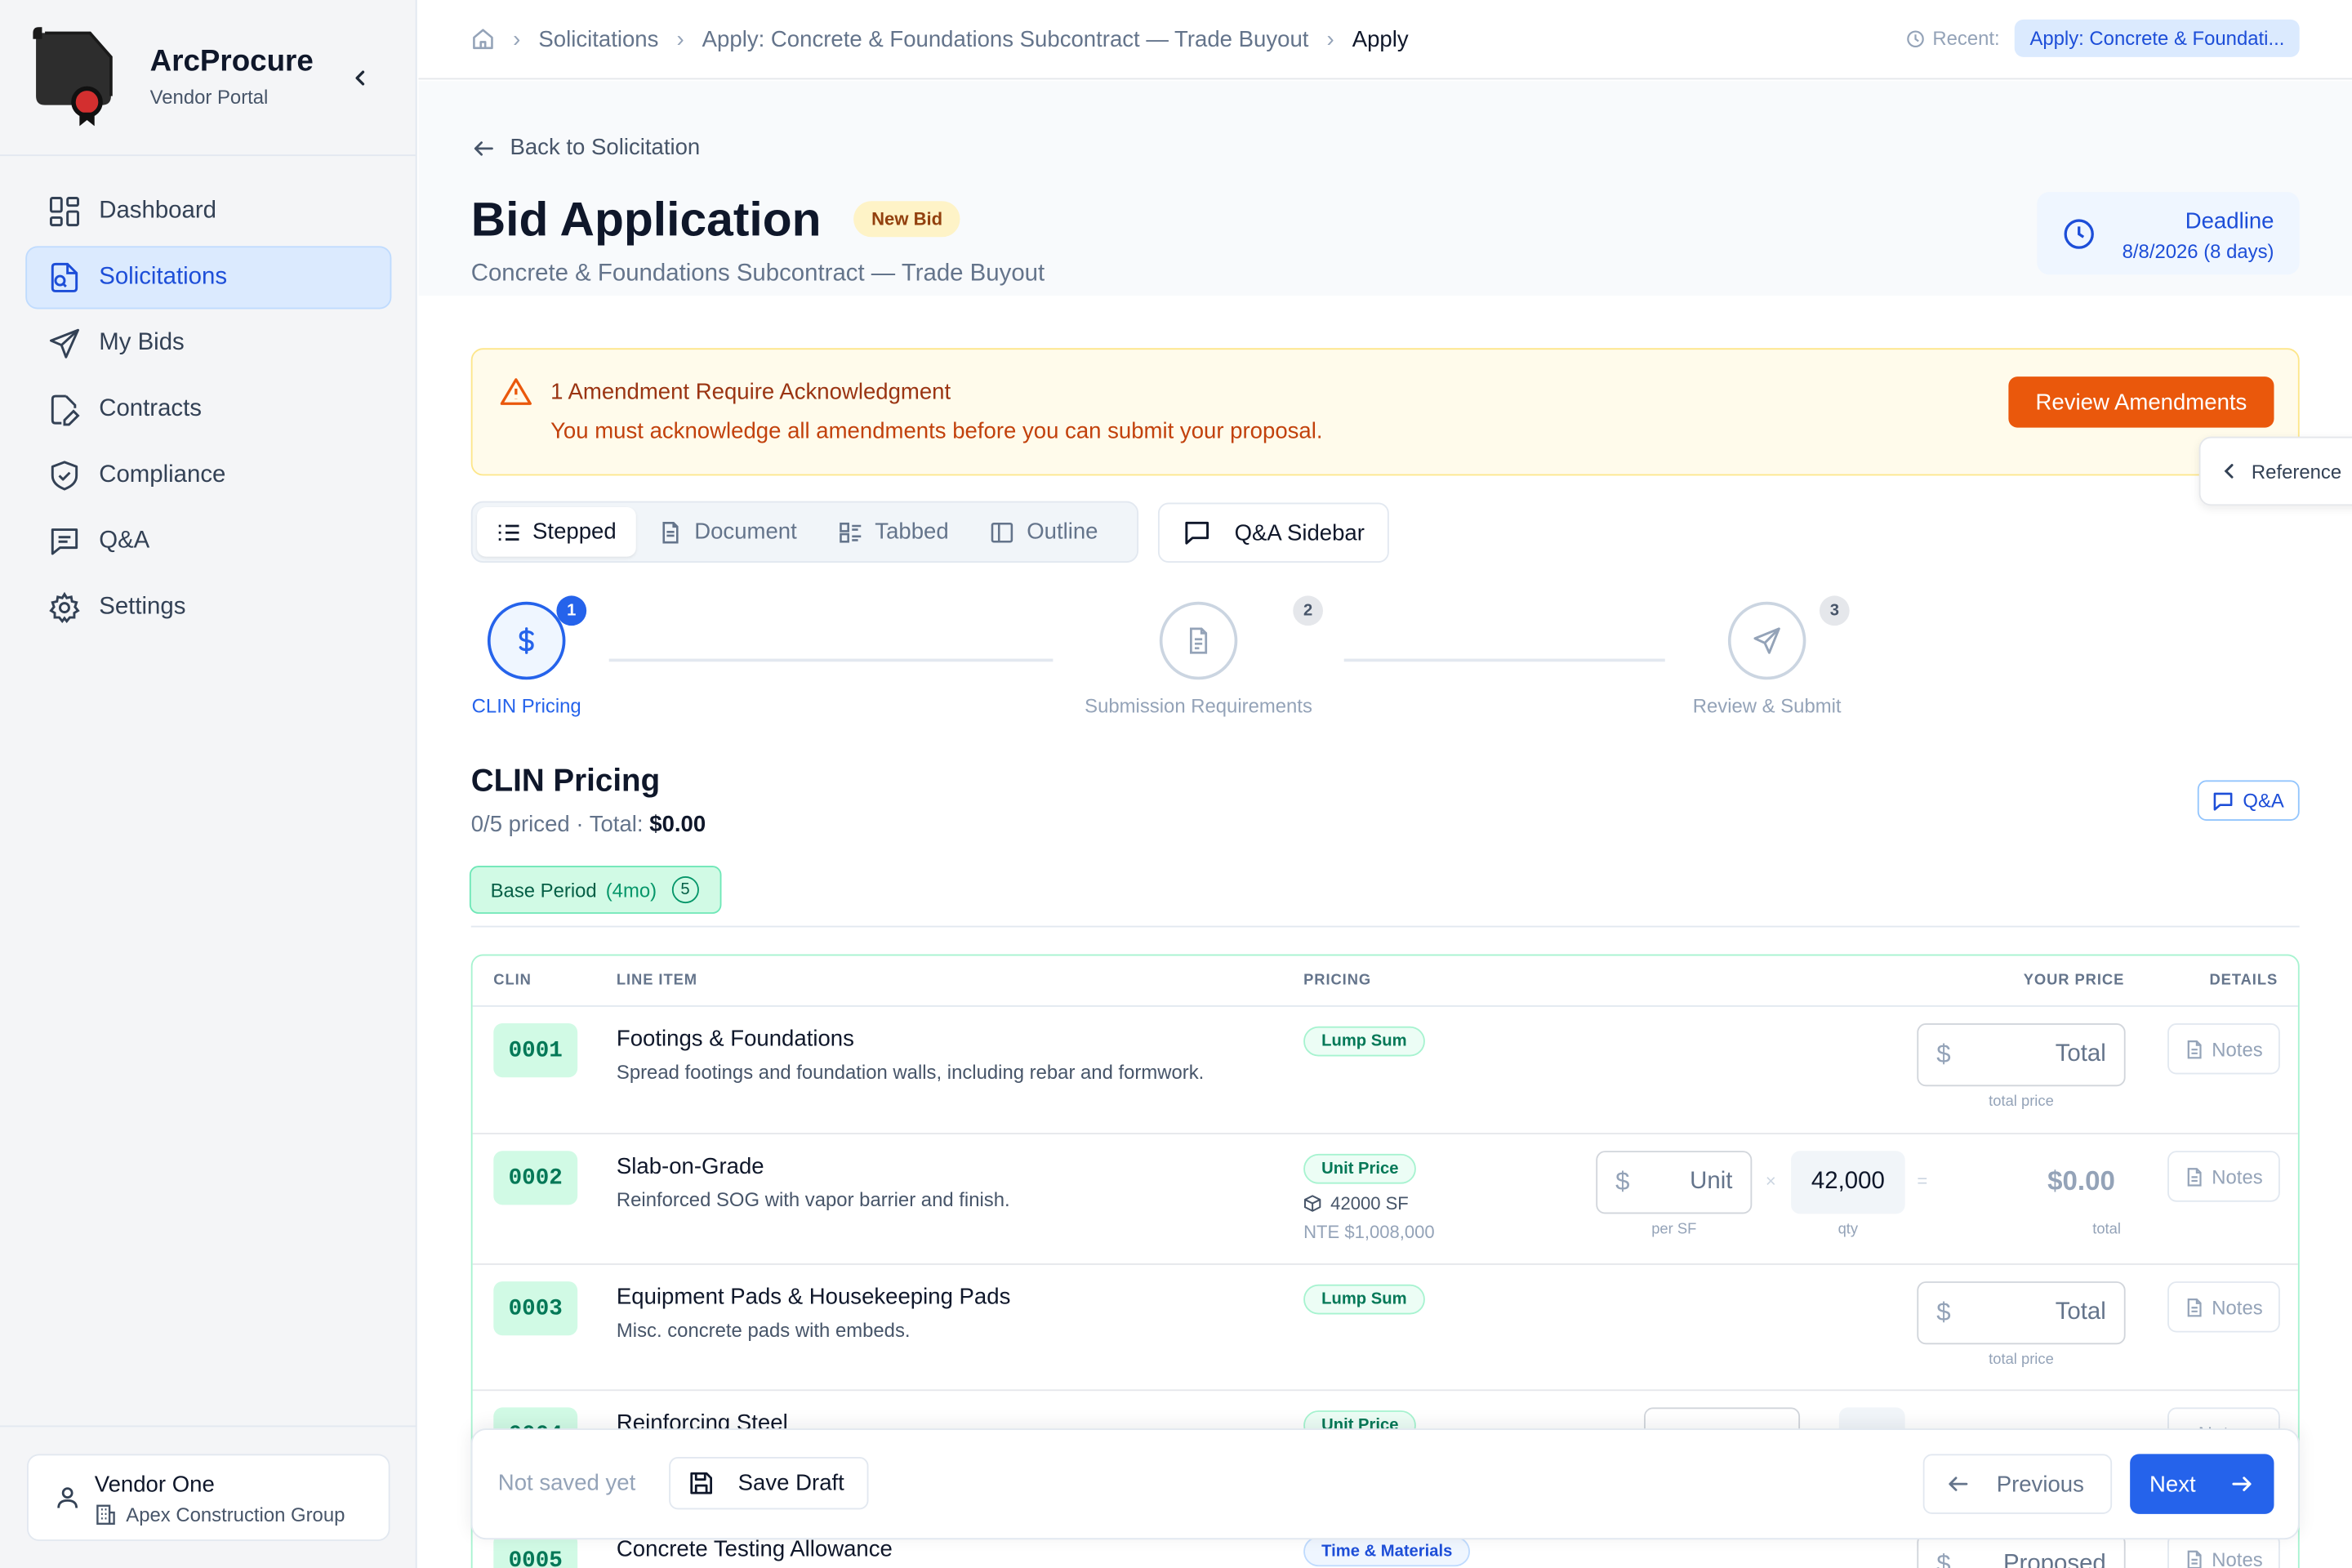 The image size is (2352, 1568). What do you see at coordinates (1943, 1054) in the screenshot?
I see `currency-symbol: $` at bounding box center [1943, 1054].